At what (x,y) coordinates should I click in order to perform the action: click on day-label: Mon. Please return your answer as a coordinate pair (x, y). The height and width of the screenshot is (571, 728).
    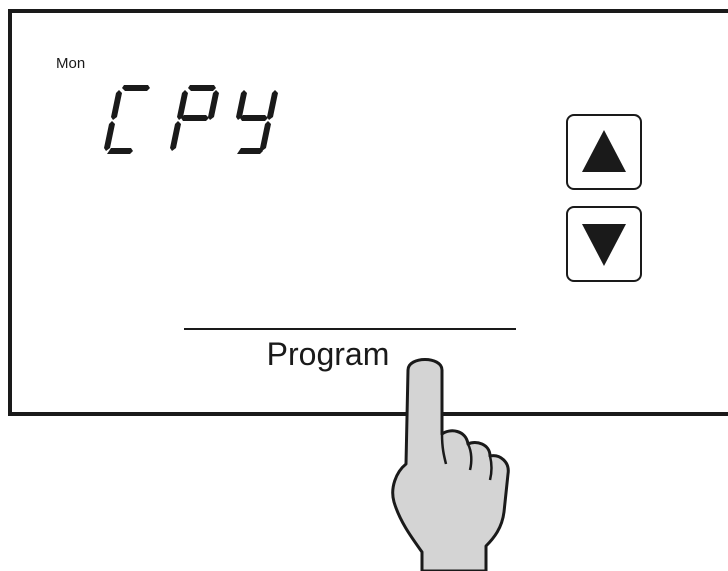
    Looking at the image, I should click on (71, 63).